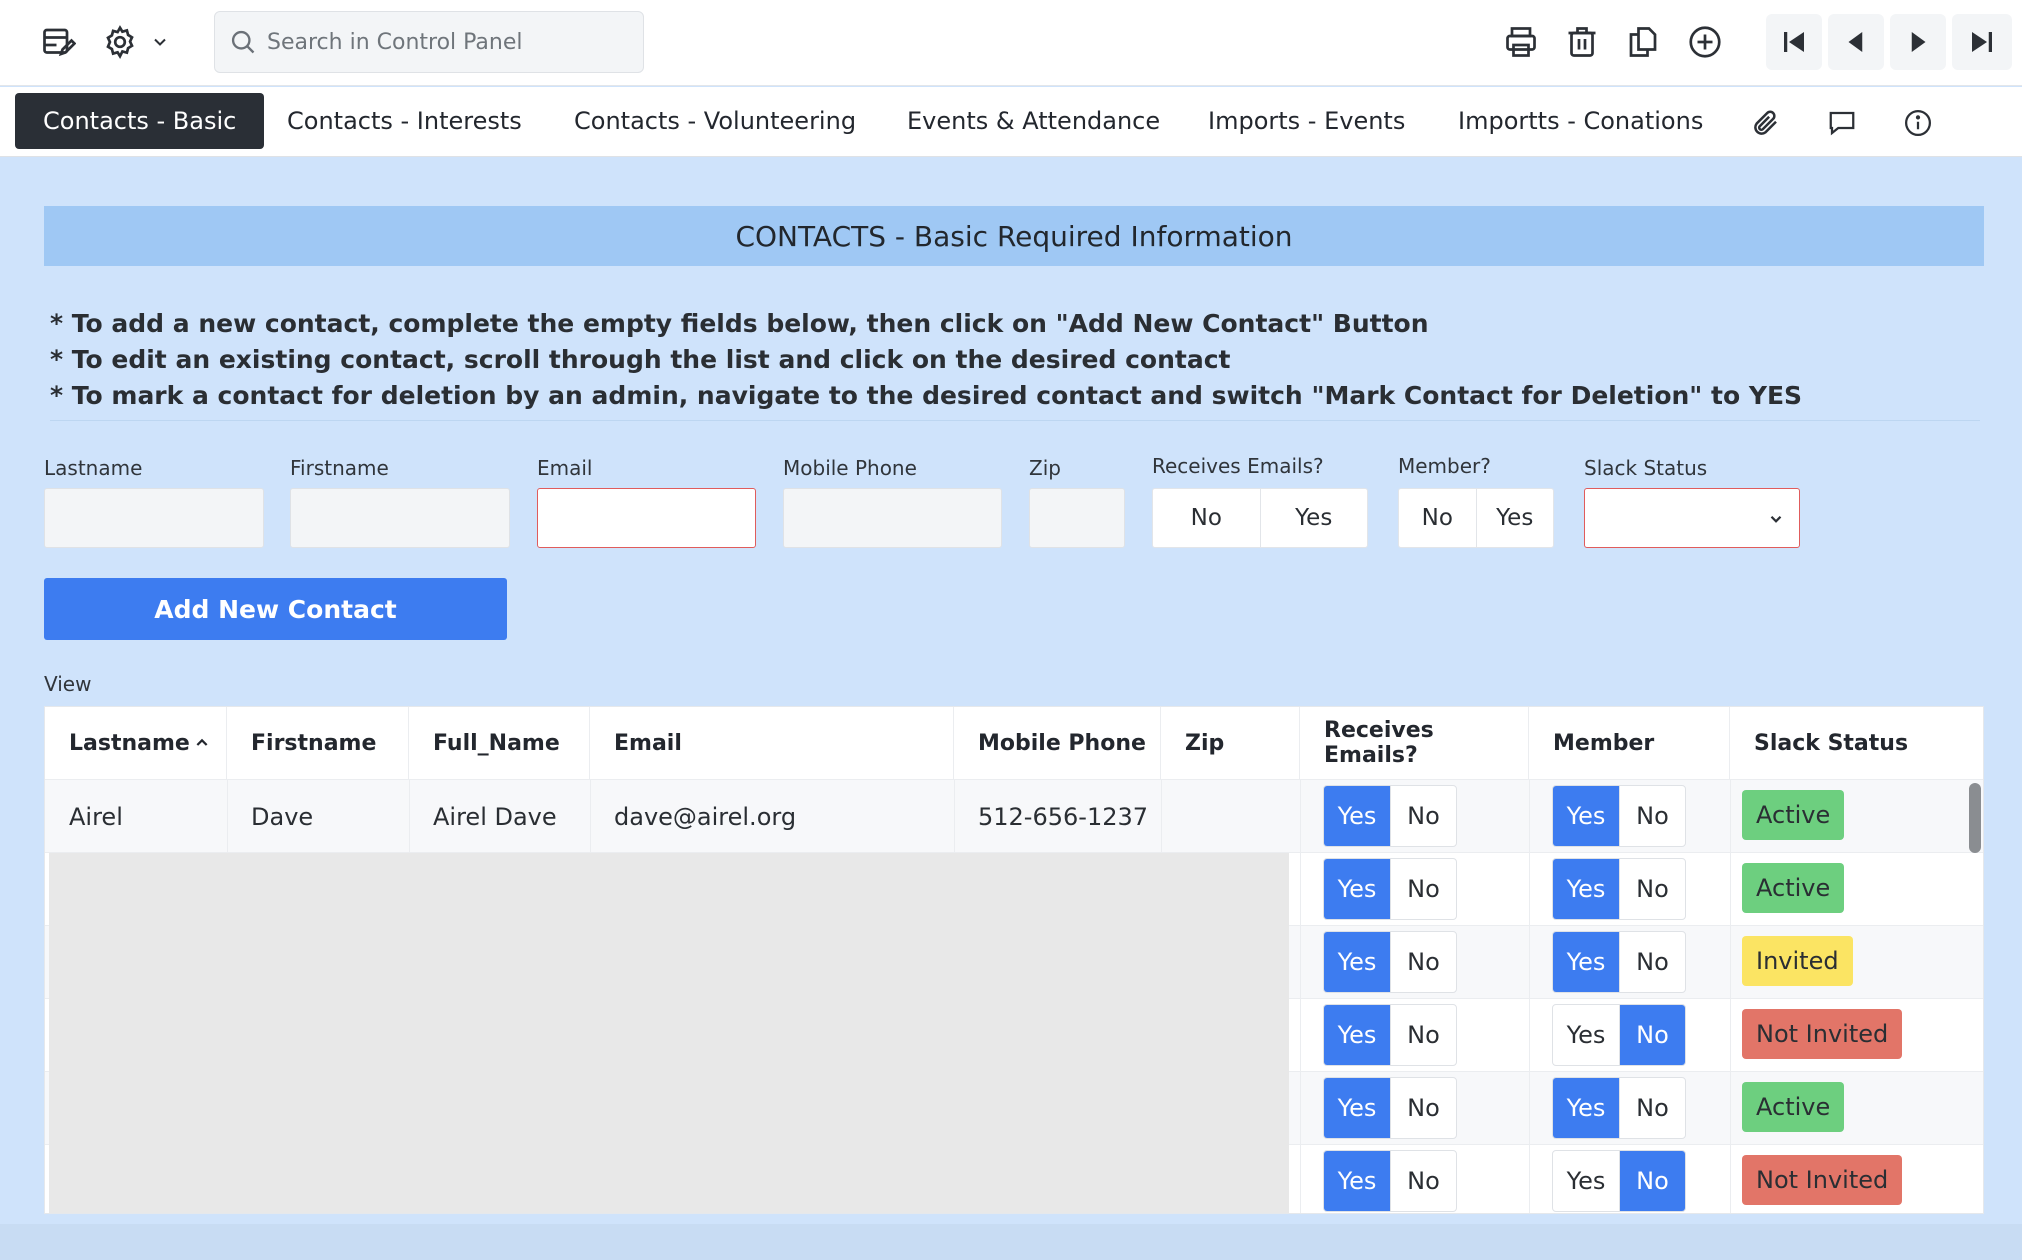  I want to click on cell-zip, so click(1173, 816).